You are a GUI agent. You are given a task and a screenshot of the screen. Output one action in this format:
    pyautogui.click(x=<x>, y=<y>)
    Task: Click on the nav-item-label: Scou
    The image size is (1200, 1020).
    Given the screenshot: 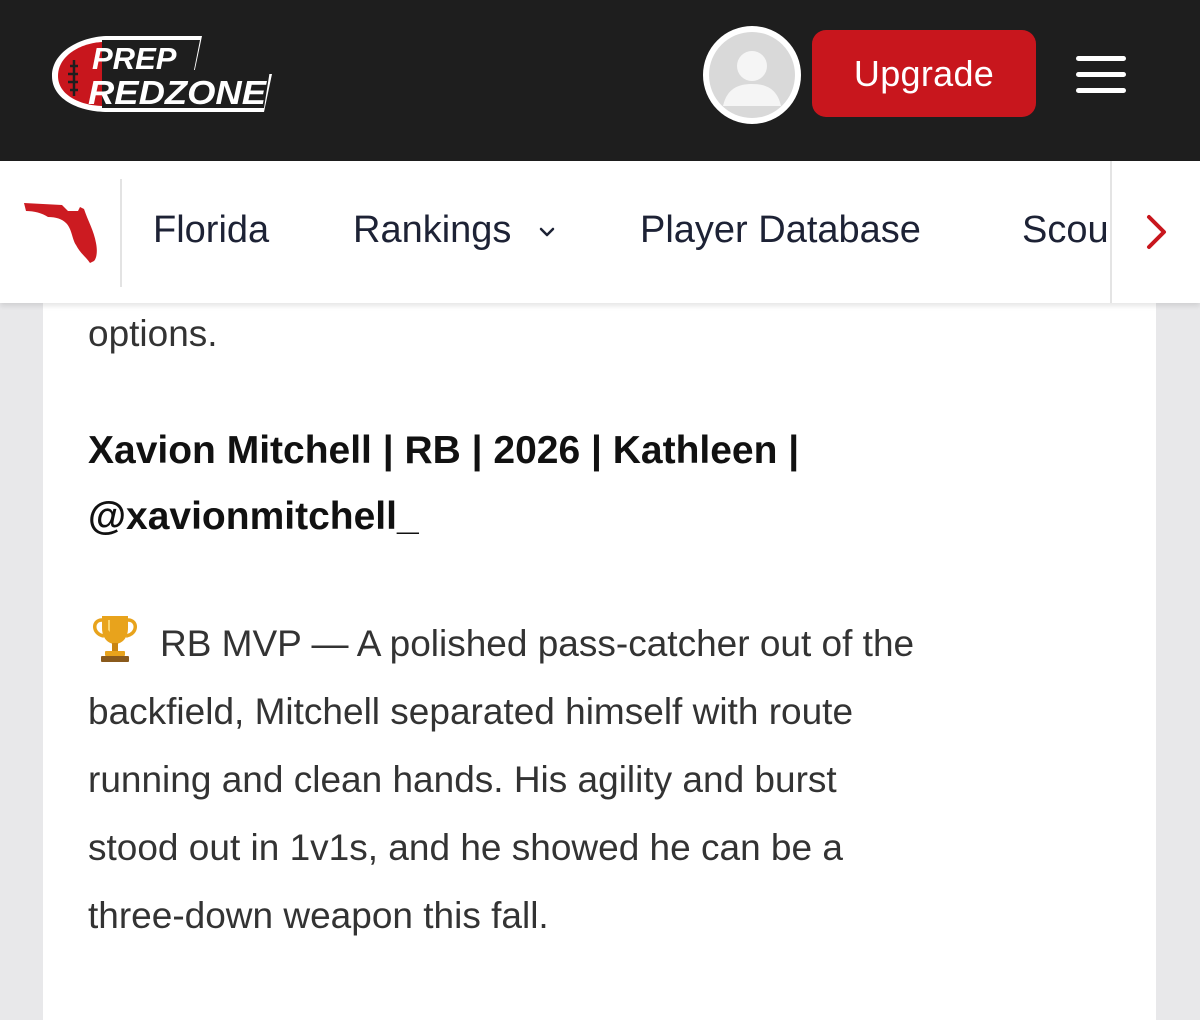 What is the action you would take?
    pyautogui.click(x=1065, y=230)
    